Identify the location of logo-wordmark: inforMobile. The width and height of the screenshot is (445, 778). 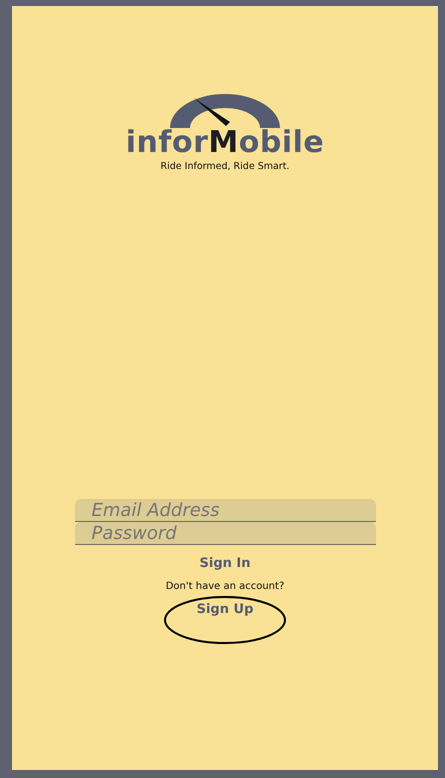
(225, 143).